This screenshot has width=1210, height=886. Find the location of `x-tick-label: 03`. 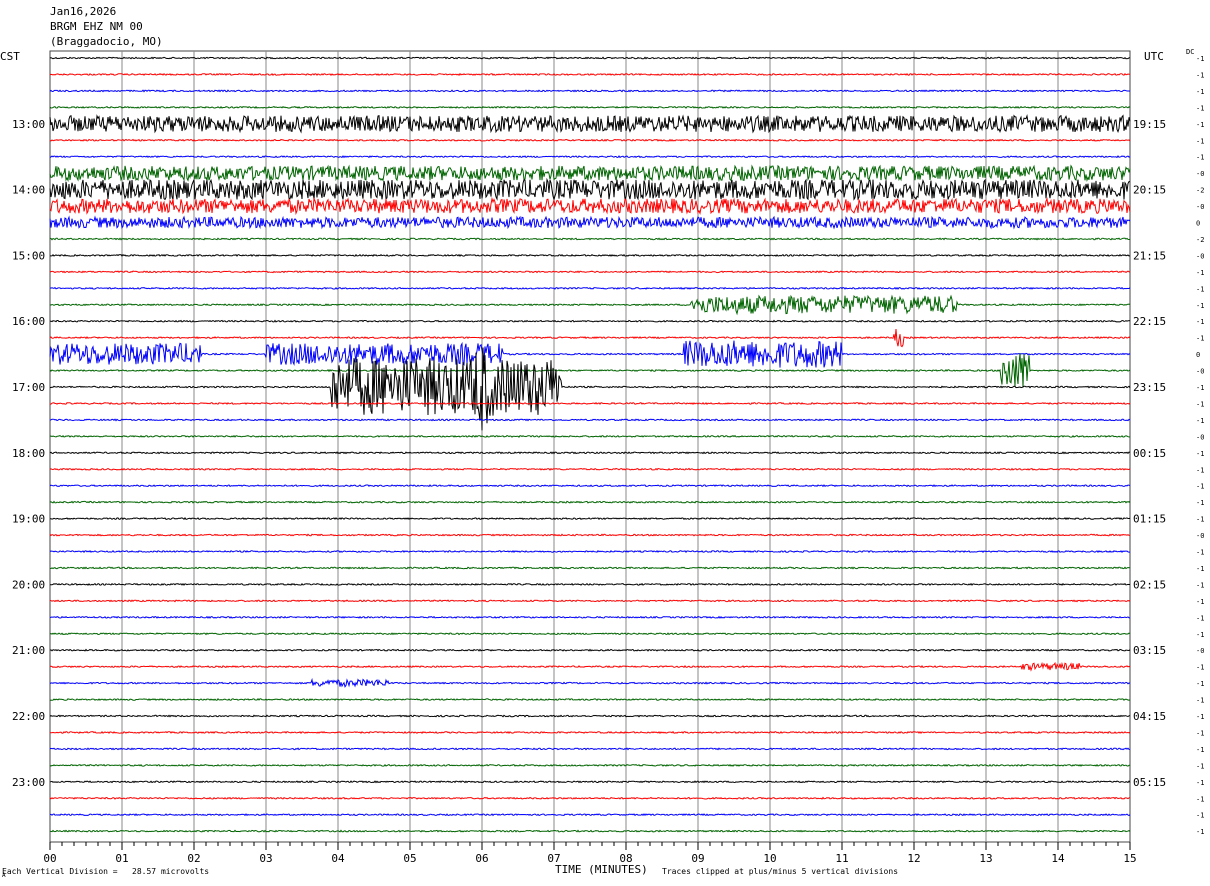

x-tick-label: 03 is located at coordinates (265, 858).